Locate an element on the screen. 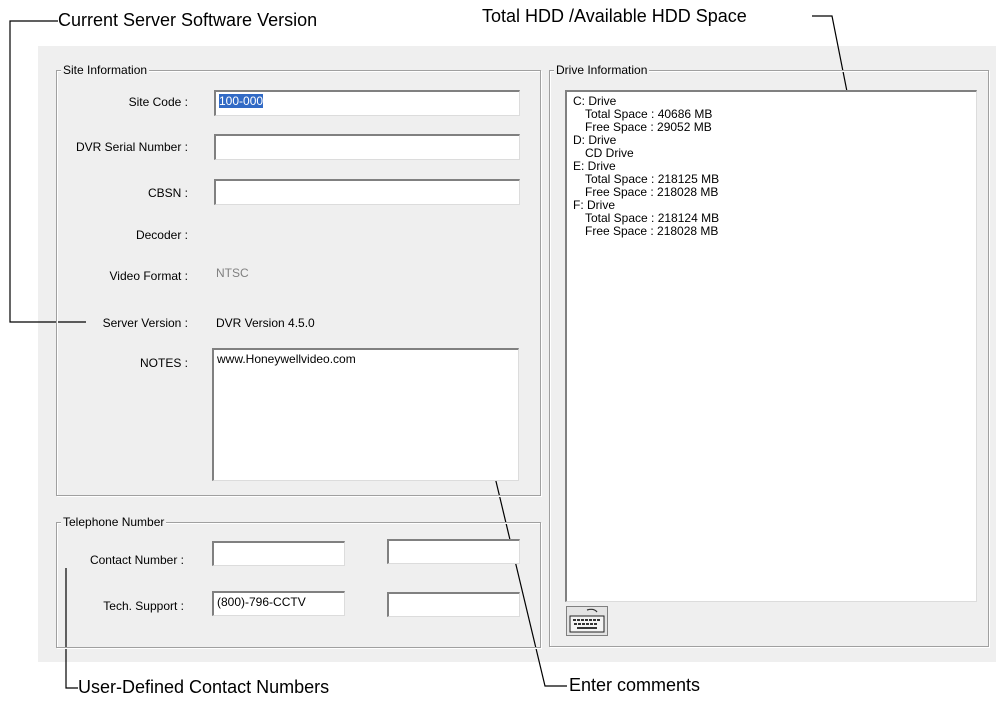 This screenshot has height=702, width=996. callout-server-version: Current Server Software Version is located at coordinates (188, 20).